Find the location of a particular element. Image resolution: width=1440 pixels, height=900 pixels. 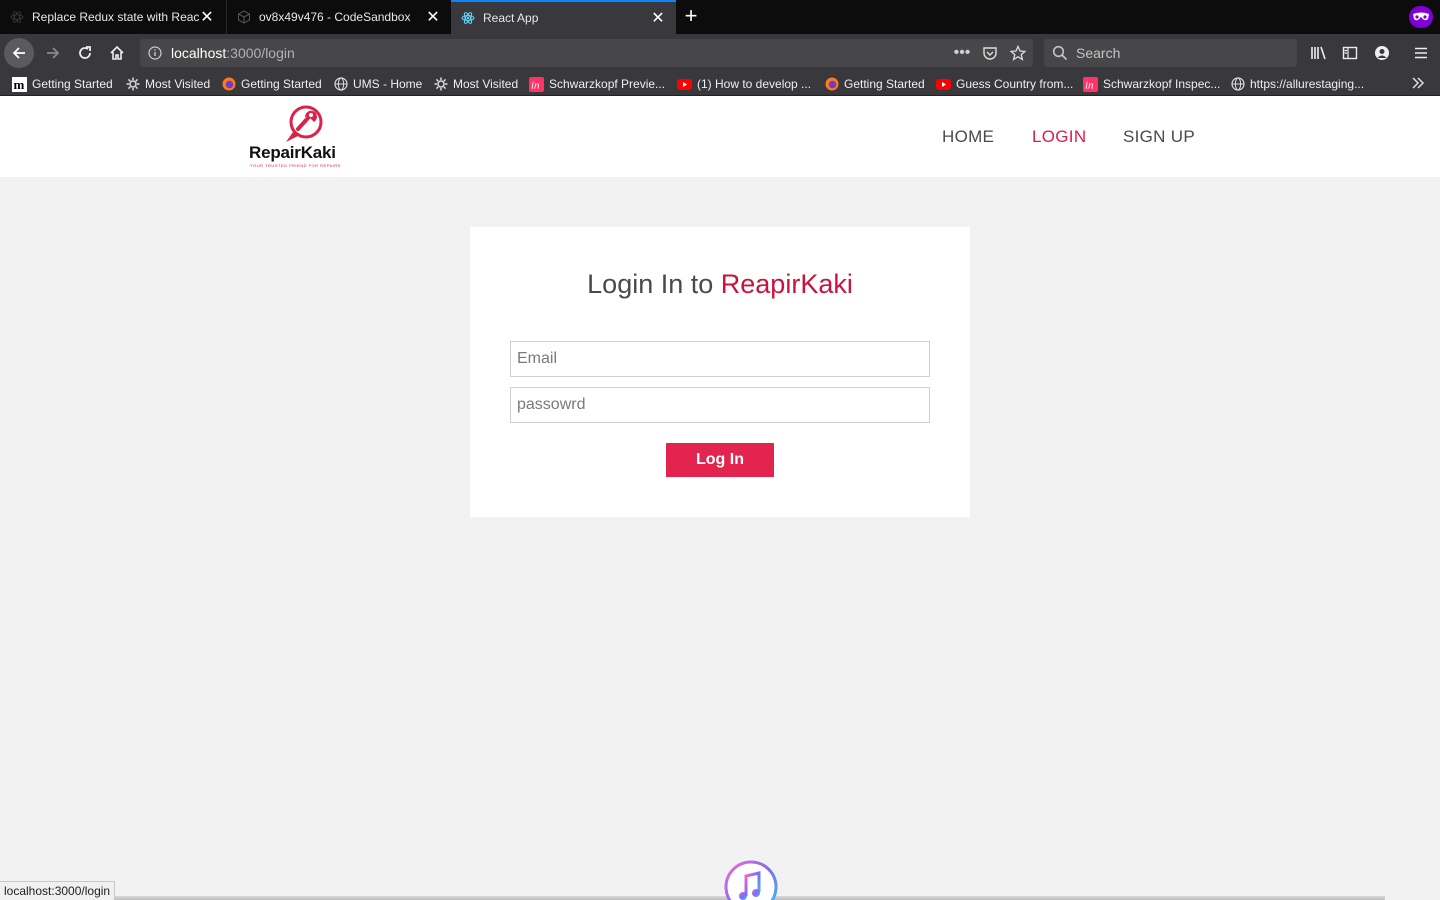

status-bar-url: localhost:3000/login is located at coordinates (58, 890).